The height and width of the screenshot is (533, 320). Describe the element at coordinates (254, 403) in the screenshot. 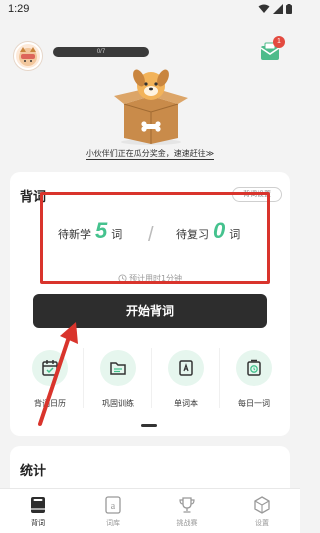

I see `feature-daily-label: 每日一词` at that location.